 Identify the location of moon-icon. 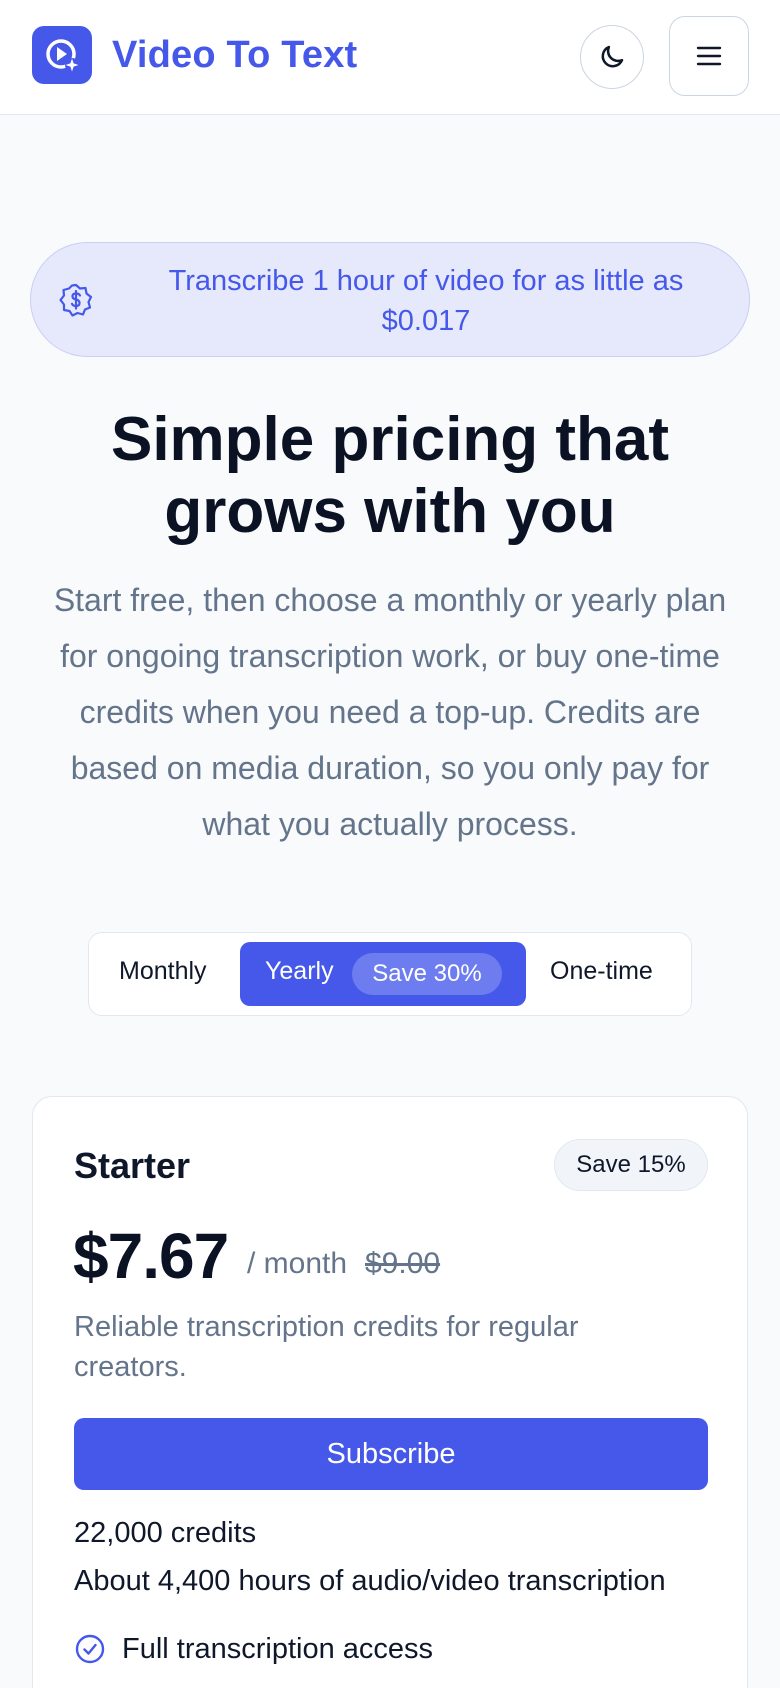
(612, 56).